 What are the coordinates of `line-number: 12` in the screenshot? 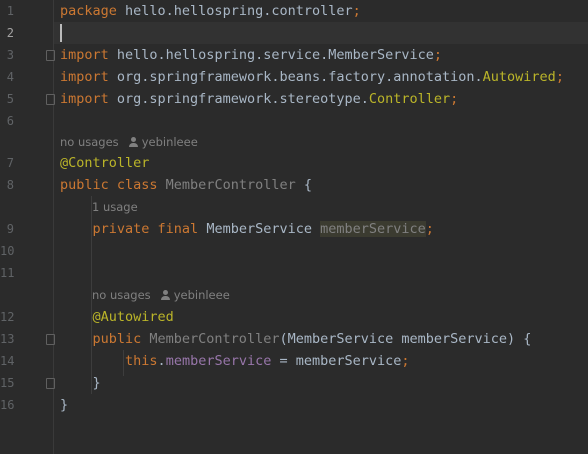 It's located at (7, 317).